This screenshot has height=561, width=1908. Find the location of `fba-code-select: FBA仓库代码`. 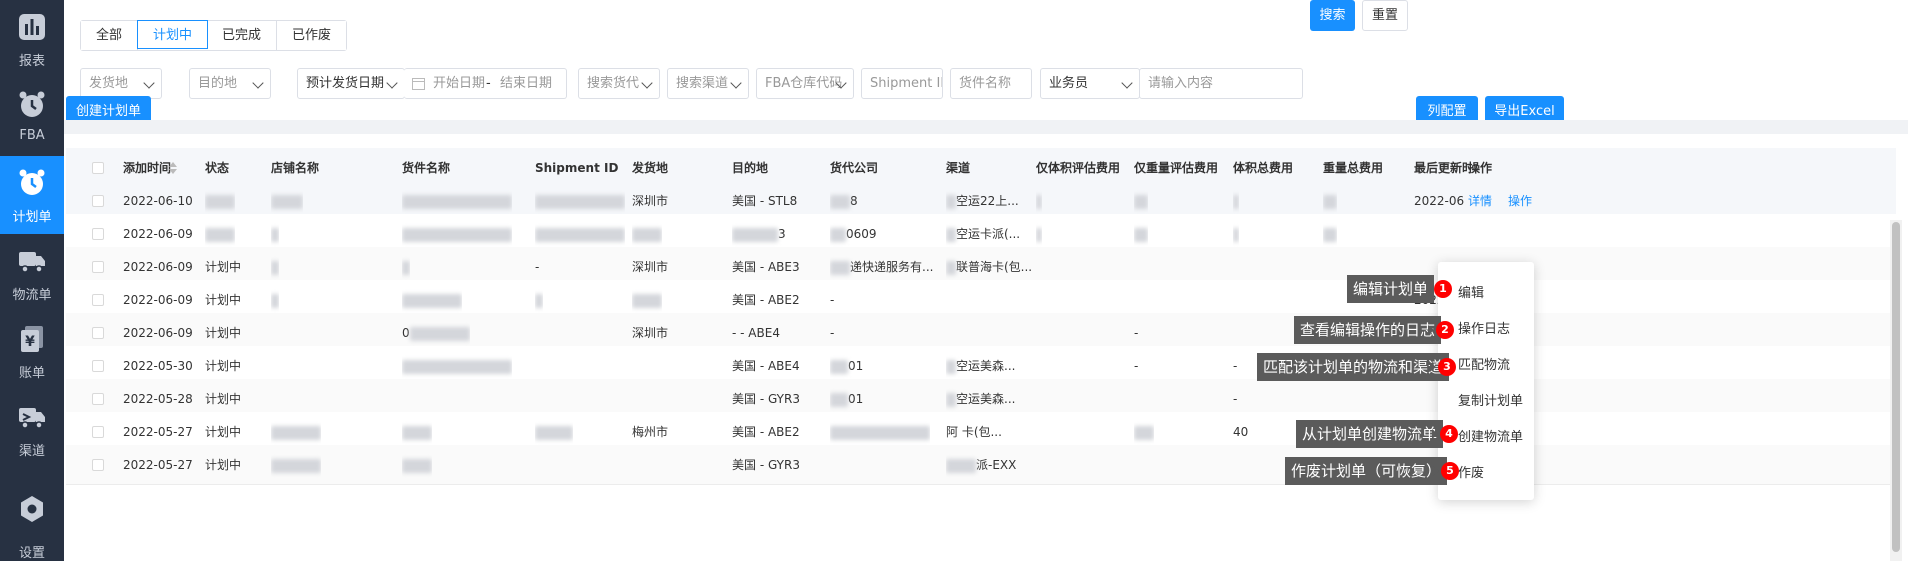

fba-code-select: FBA仓库代码 is located at coordinates (805, 83).